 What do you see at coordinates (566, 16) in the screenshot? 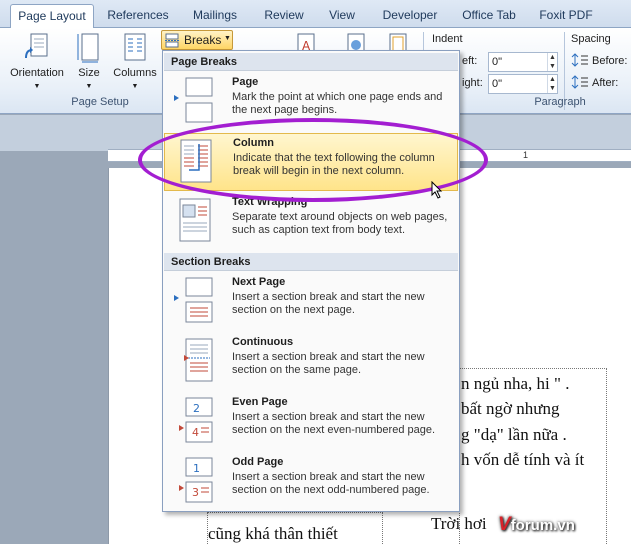
I see `tab-foxit-pdf: Foxit PDF` at bounding box center [566, 16].